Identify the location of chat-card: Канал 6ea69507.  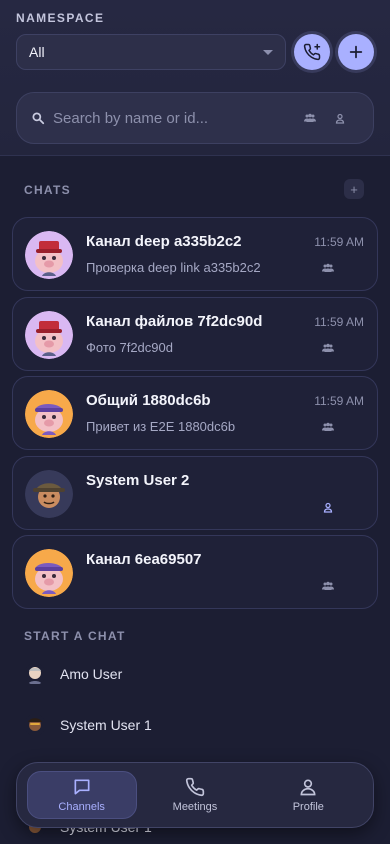
(195, 572).